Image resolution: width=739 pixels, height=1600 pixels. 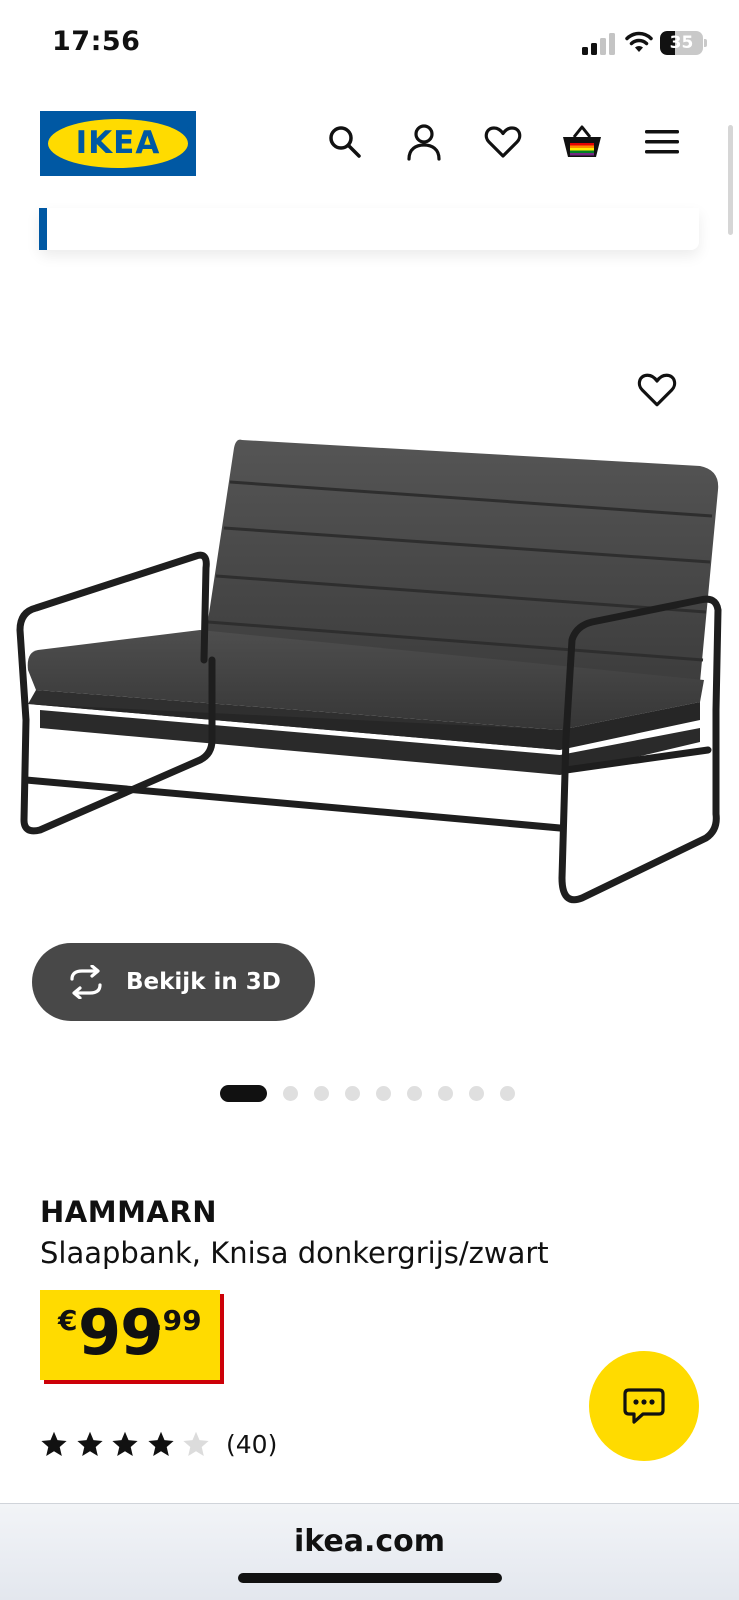 What do you see at coordinates (375, 1093) in the screenshot?
I see `image-carousel-indicator` at bounding box center [375, 1093].